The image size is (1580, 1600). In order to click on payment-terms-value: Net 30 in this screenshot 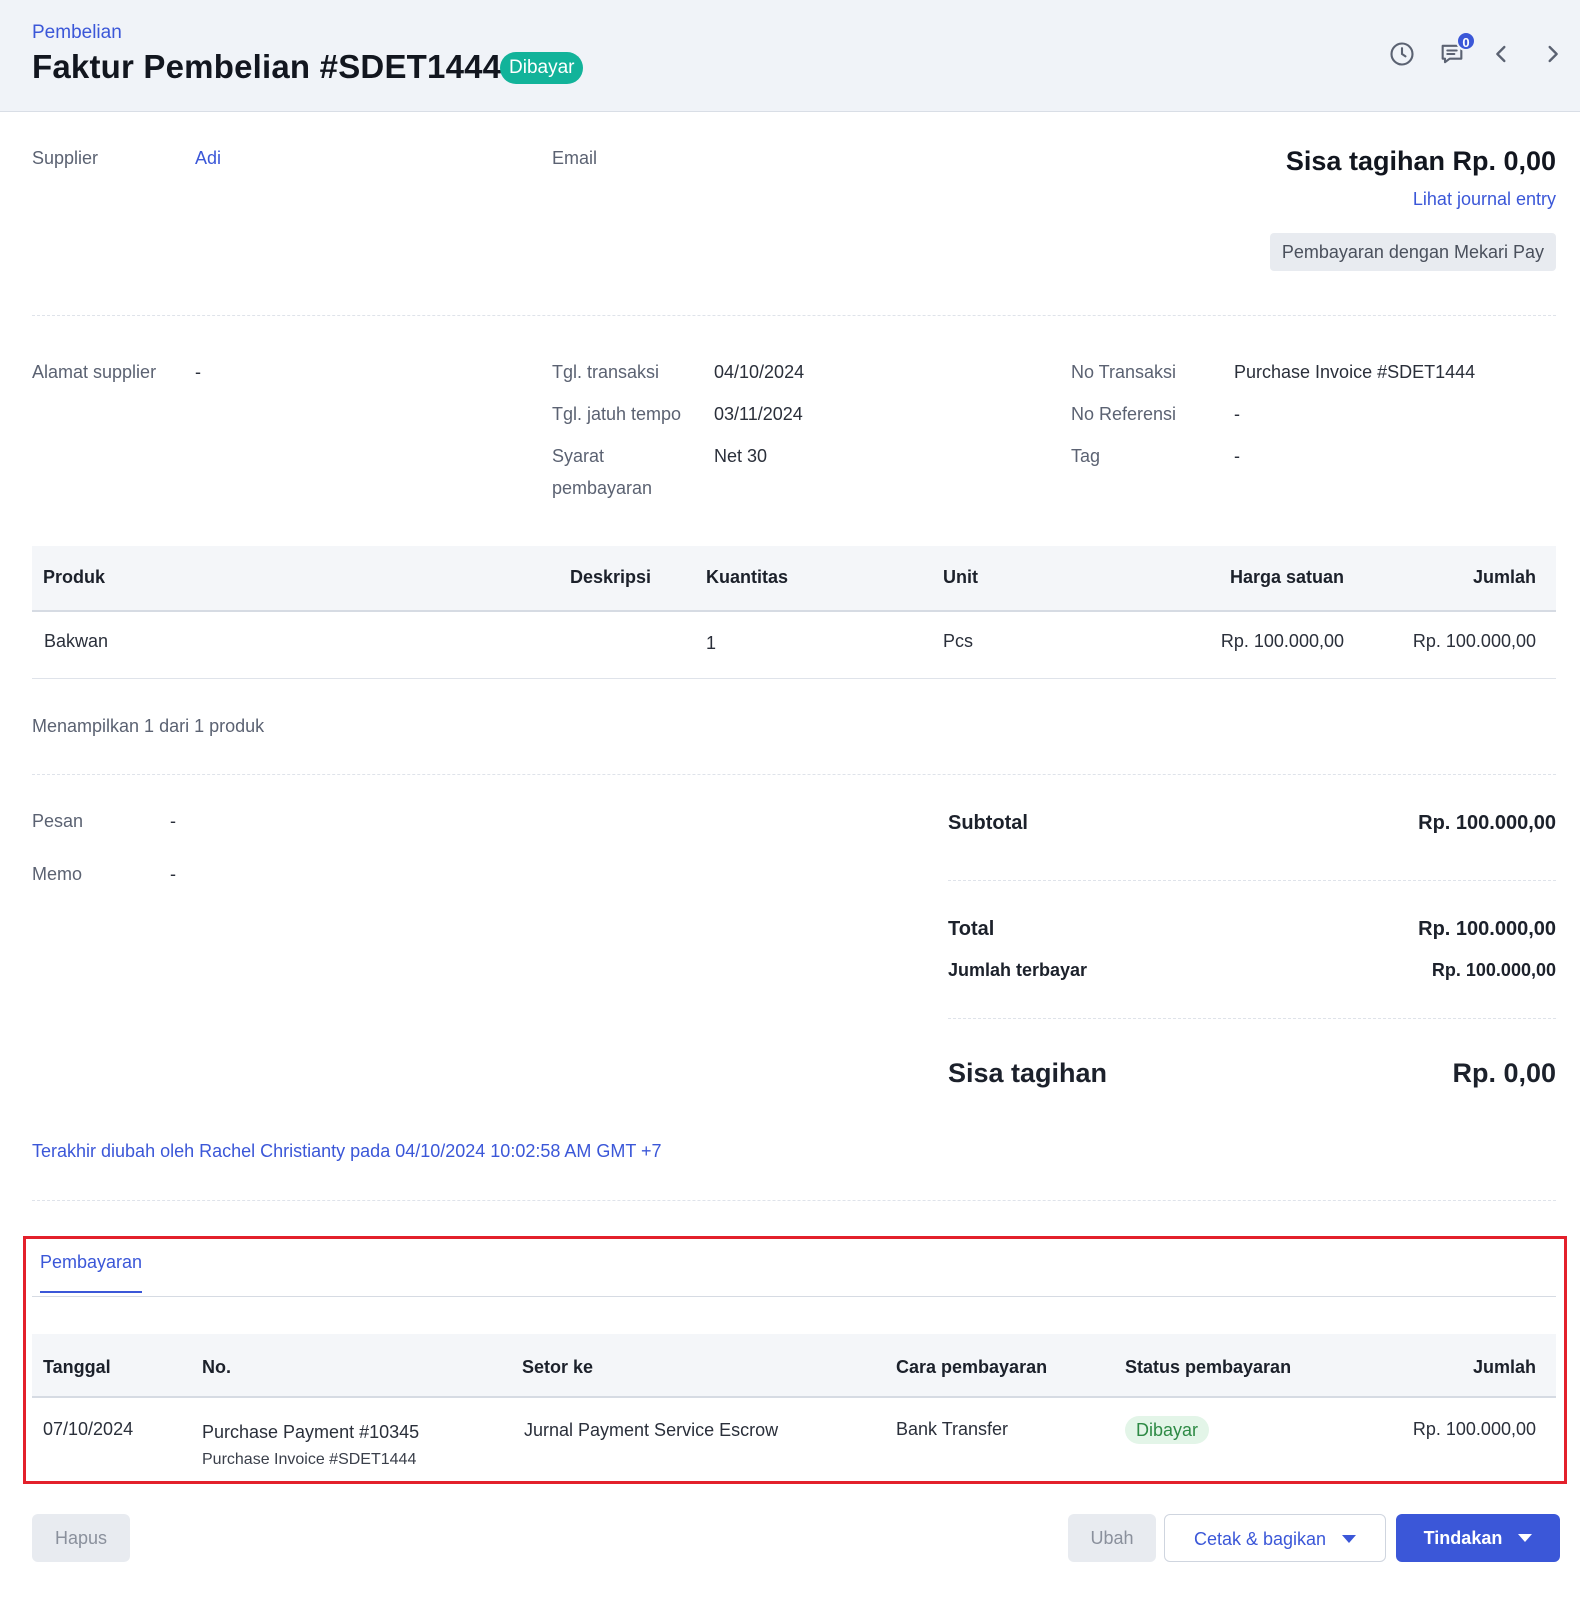, I will do `click(741, 456)`.